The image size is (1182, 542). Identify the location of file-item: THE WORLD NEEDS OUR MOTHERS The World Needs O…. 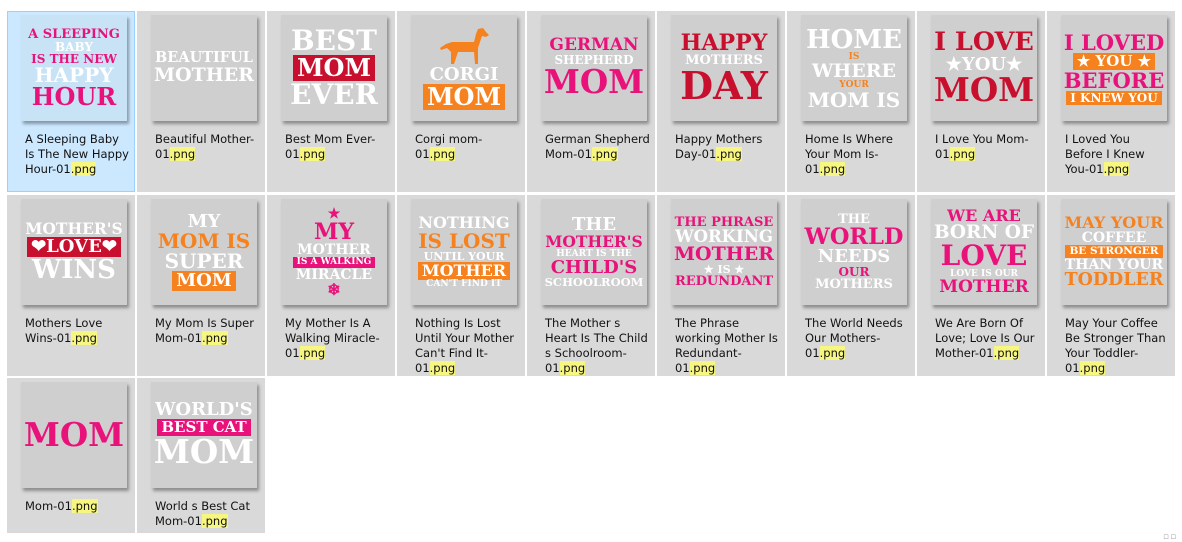
(851, 285).